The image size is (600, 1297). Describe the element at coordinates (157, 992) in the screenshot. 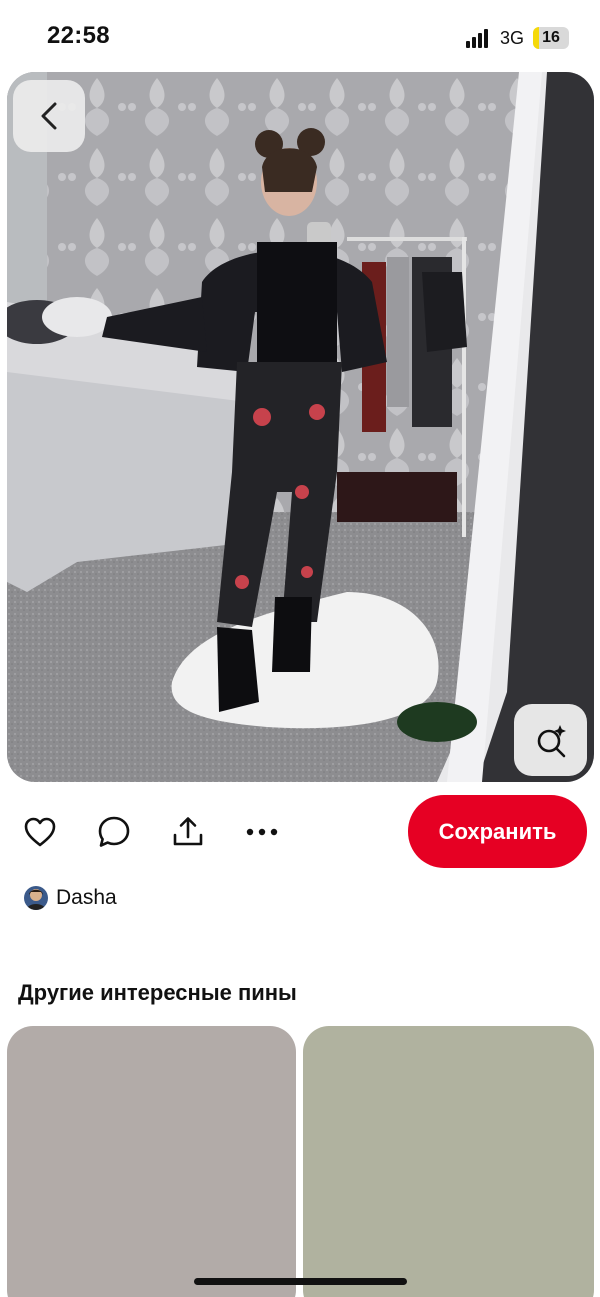

I see `more-pins-title: Другие интересные пины` at that location.